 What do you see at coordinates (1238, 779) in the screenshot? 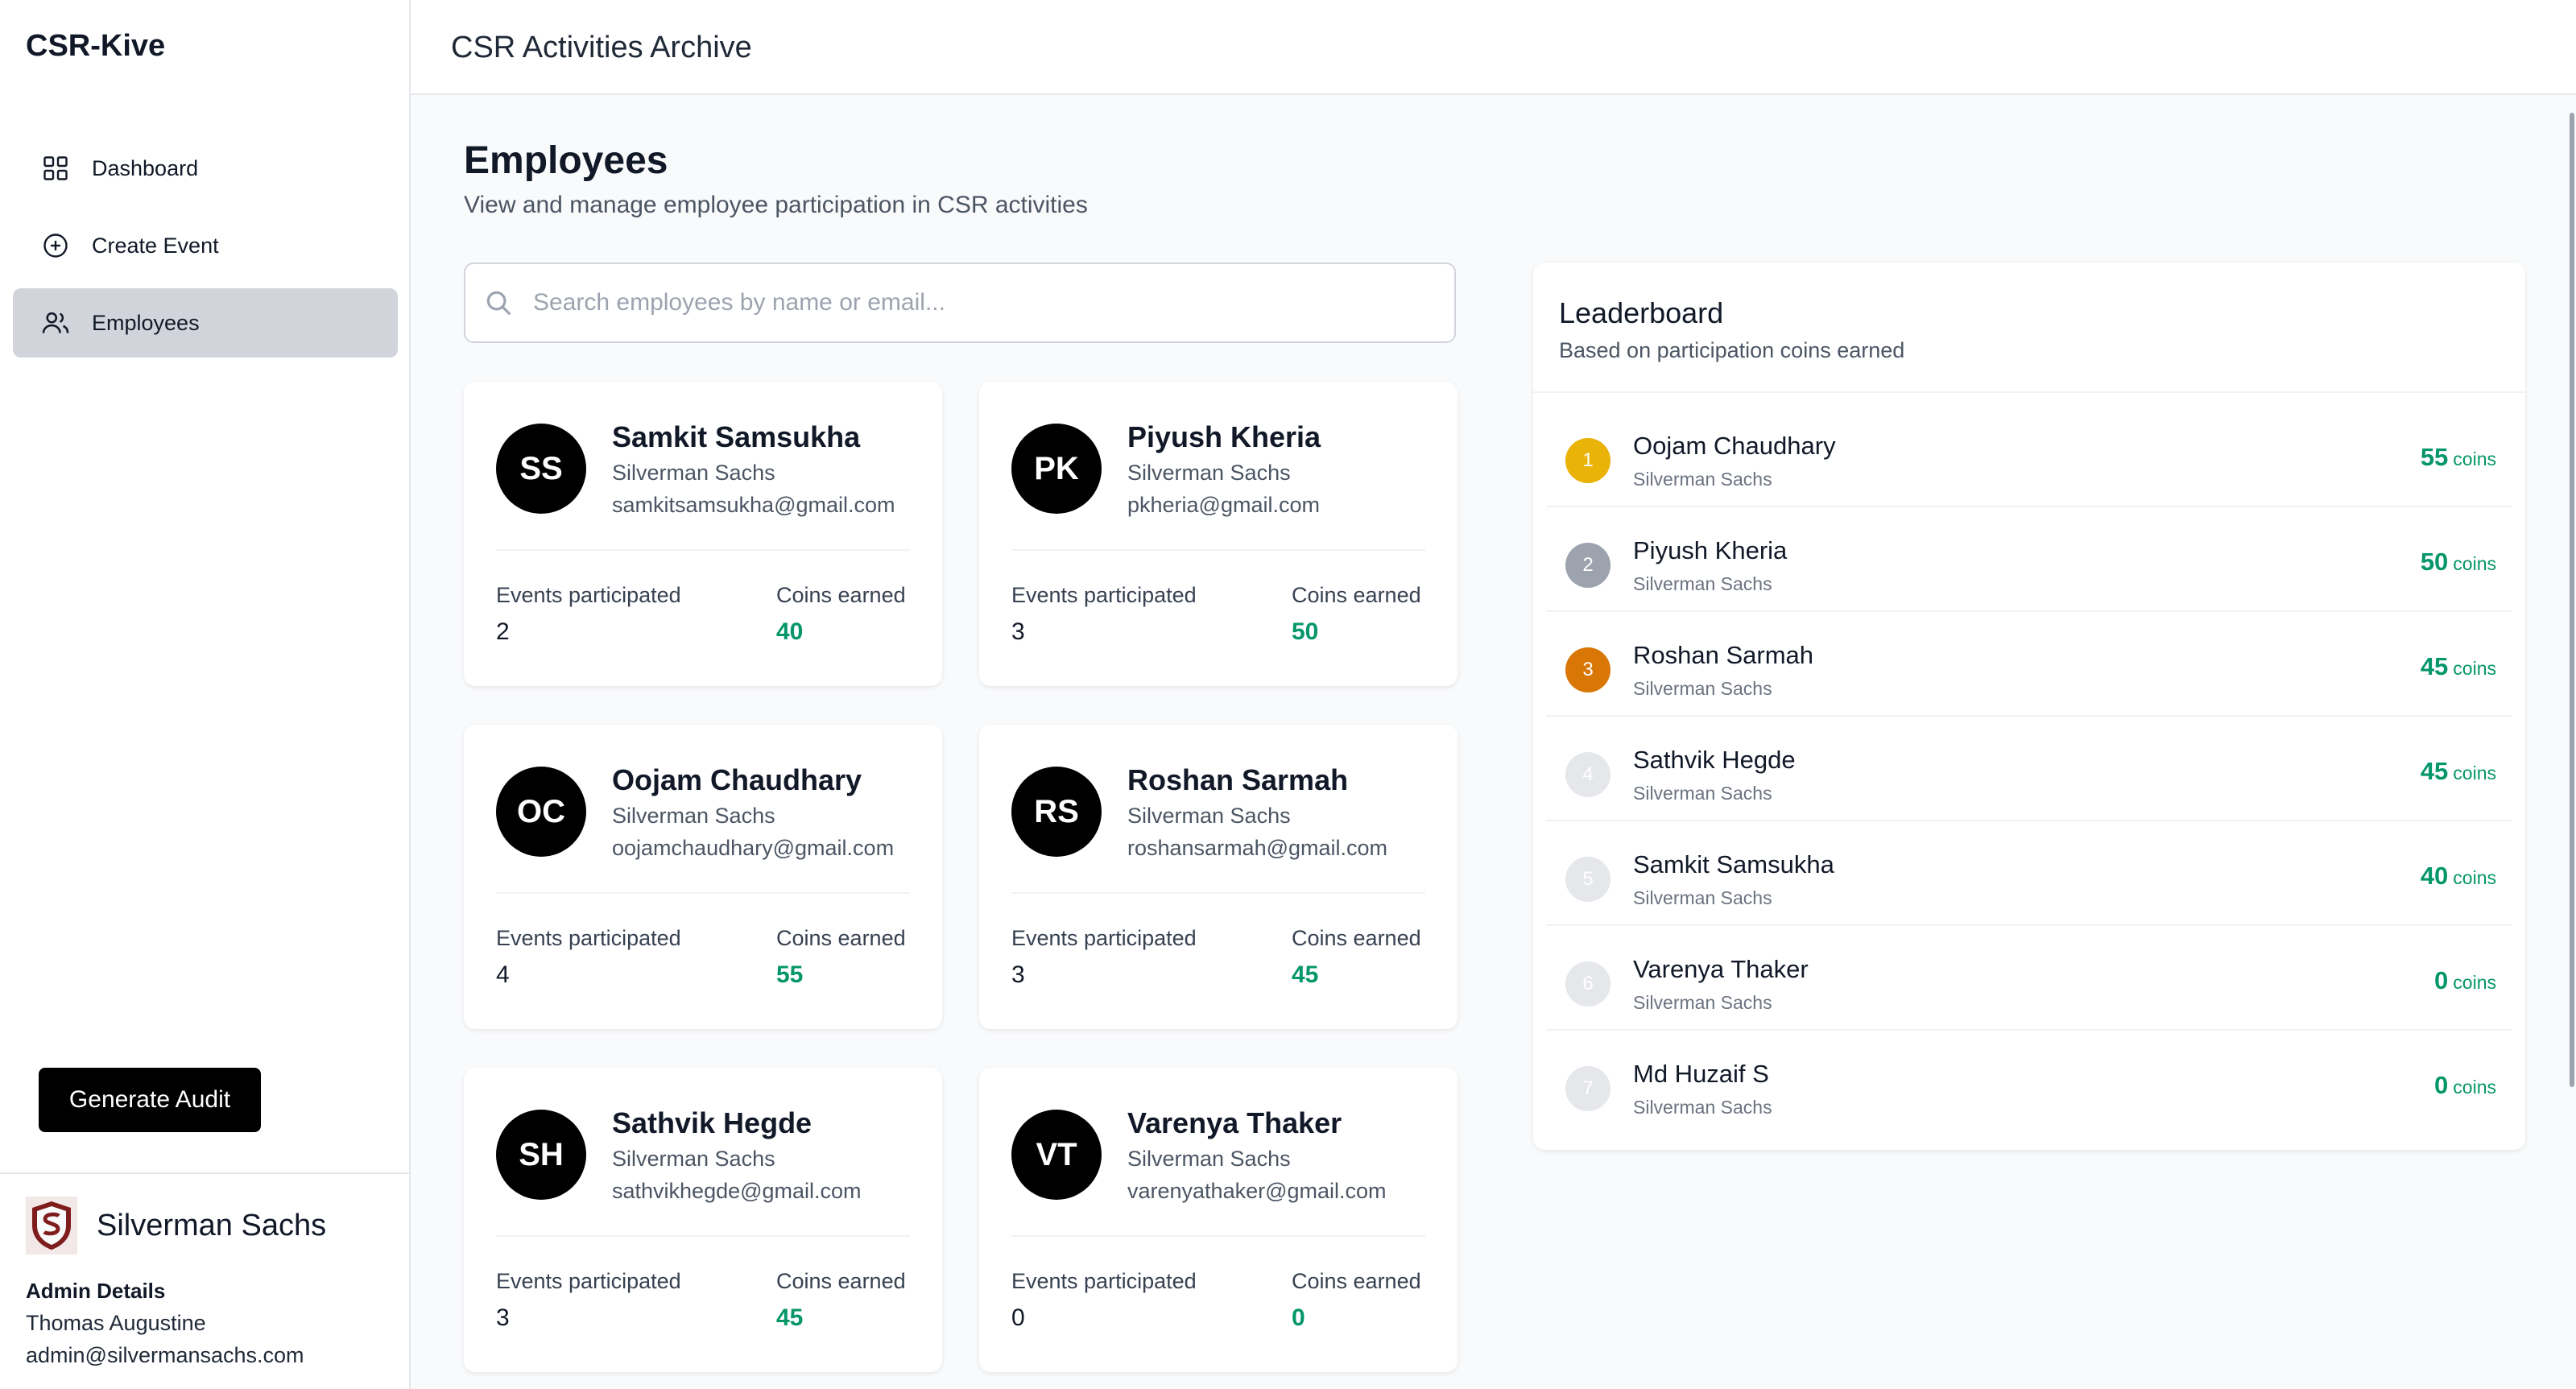
I see `employee-name: Roshan Sarmah` at bounding box center [1238, 779].